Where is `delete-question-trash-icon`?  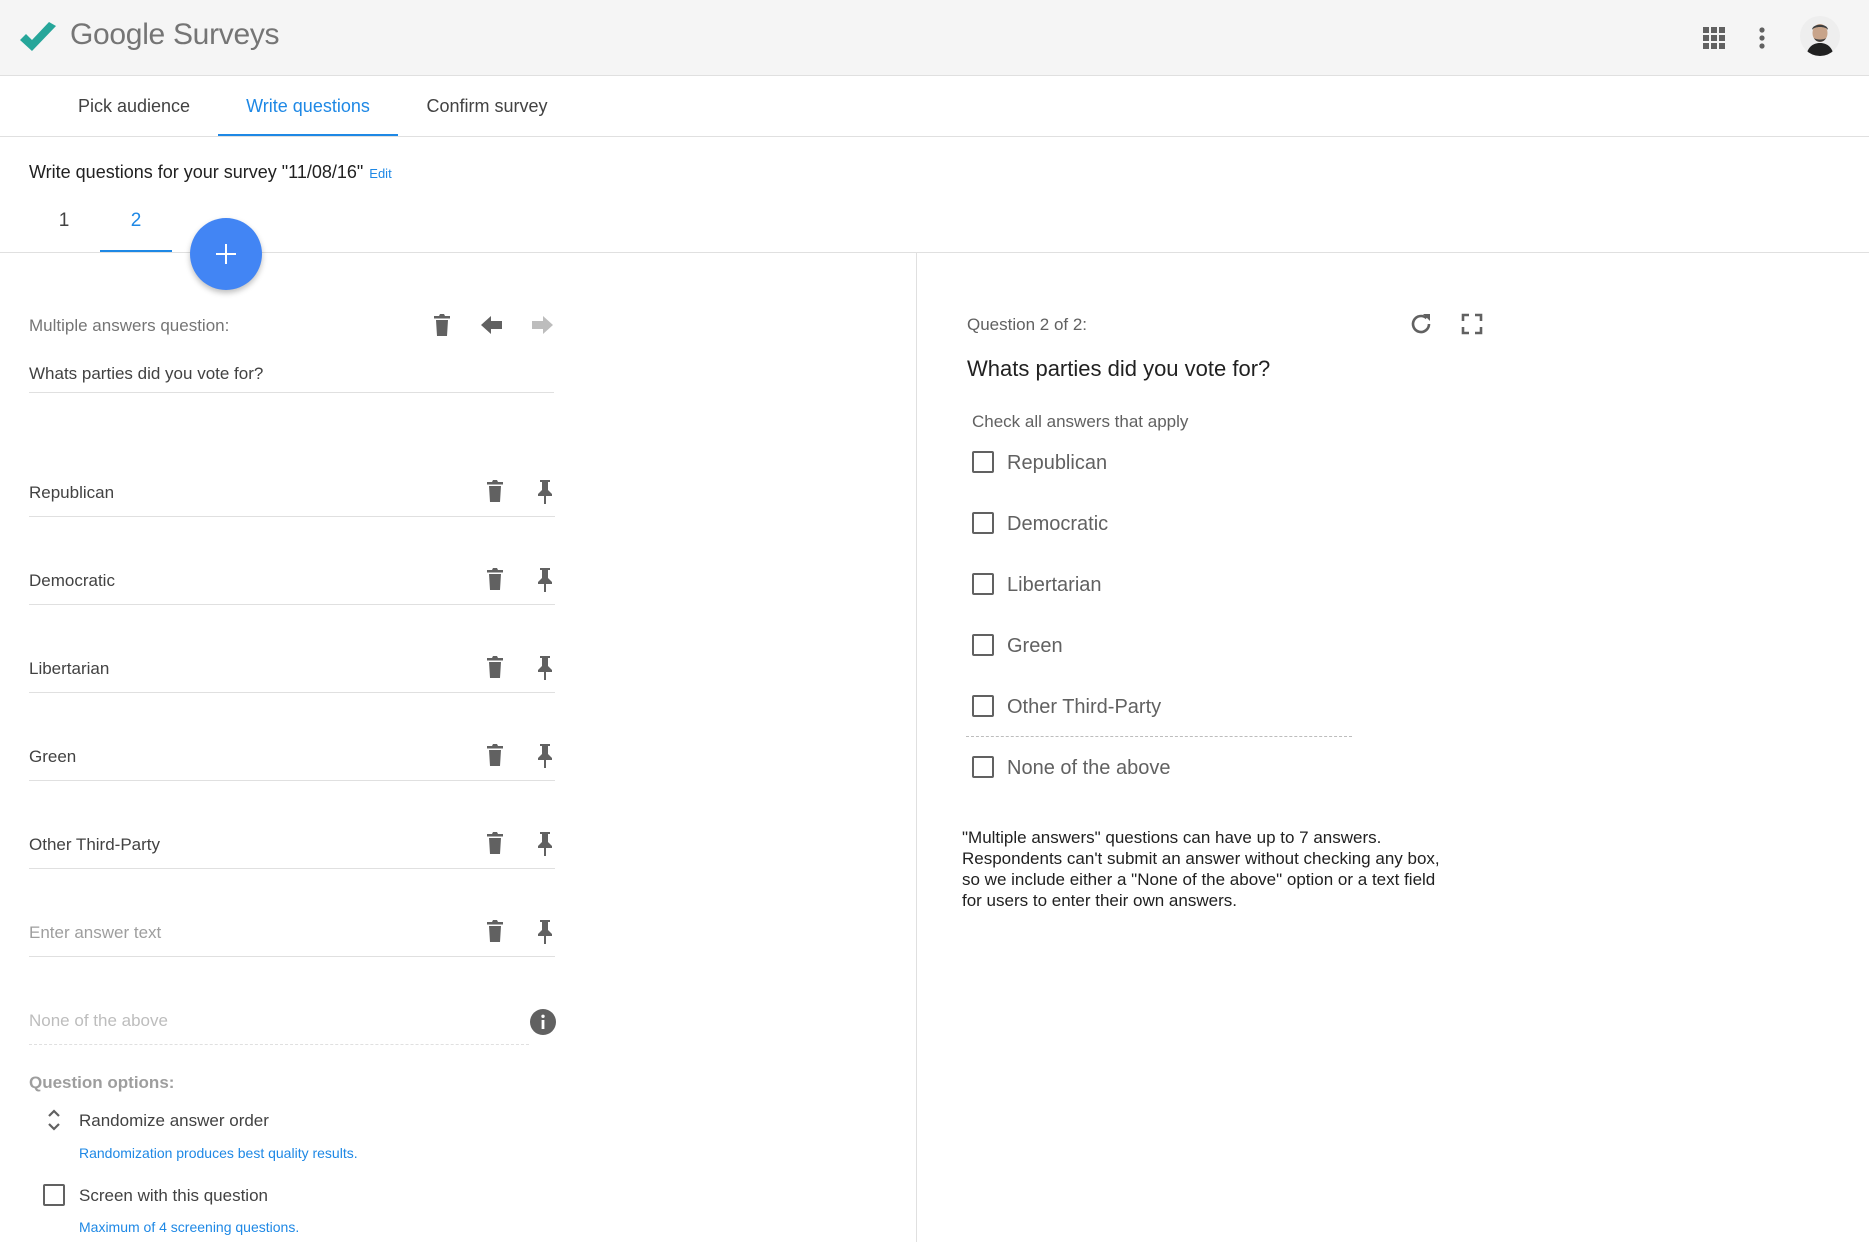
delete-question-trash-icon is located at coordinates (442, 325).